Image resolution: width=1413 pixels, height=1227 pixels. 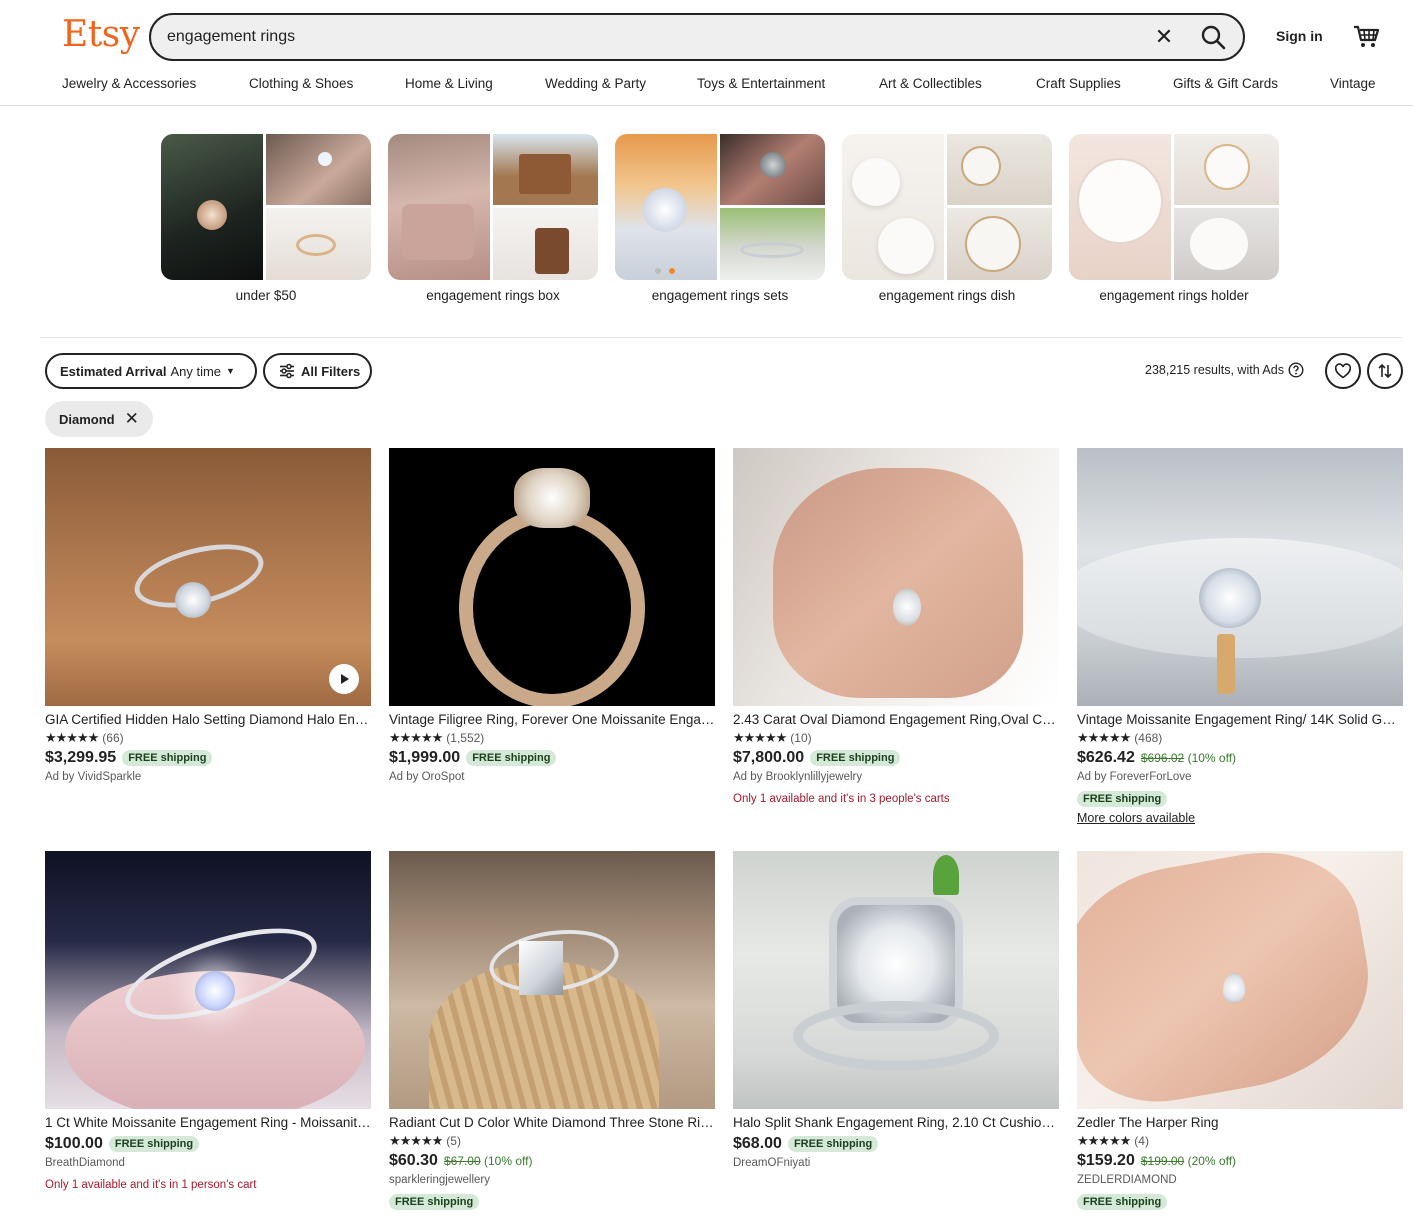 What do you see at coordinates (896, 1163) in the screenshot?
I see `shop-name: DreamOFniyati` at bounding box center [896, 1163].